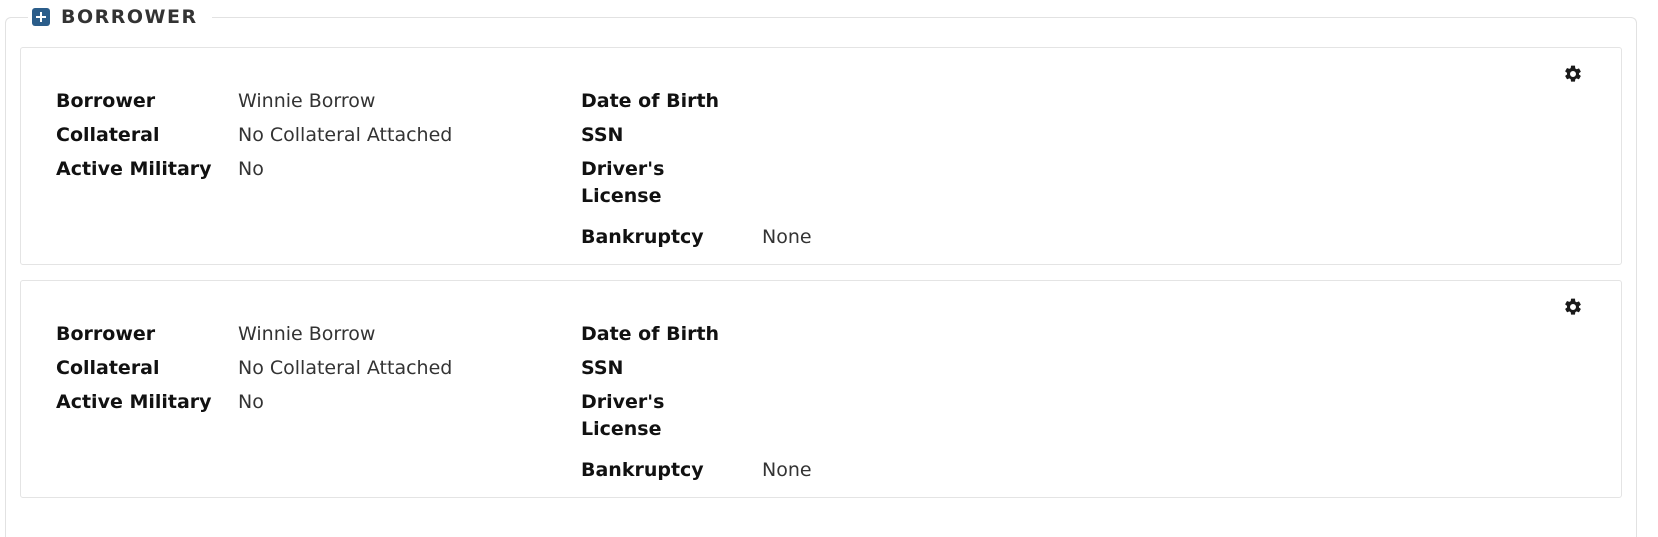  I want to click on plus-square-icon, so click(41, 17).